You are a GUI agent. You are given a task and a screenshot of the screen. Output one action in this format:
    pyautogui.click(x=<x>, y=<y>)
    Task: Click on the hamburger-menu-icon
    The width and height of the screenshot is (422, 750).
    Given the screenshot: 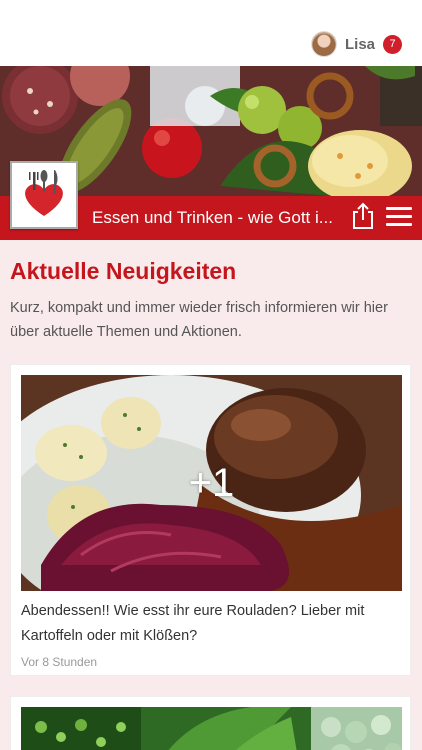 What is the action you would take?
    pyautogui.click(x=399, y=218)
    